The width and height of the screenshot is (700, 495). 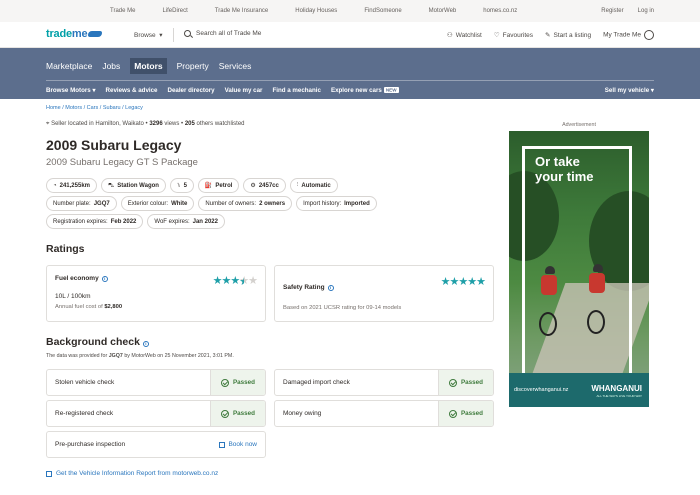 I want to click on book-now-link: Book now, so click(x=242, y=444).